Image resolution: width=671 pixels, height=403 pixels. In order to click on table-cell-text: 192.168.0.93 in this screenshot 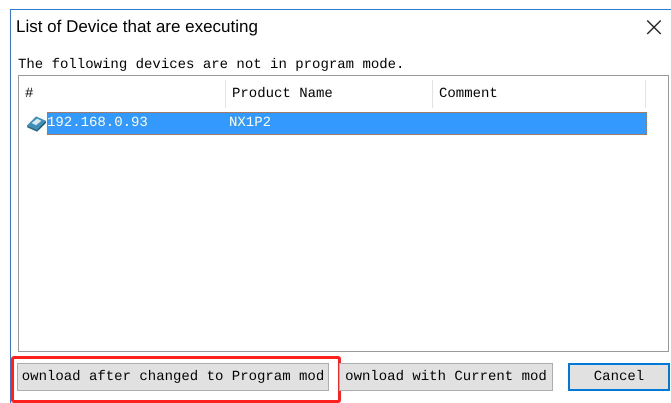, I will do `click(98, 123)`.